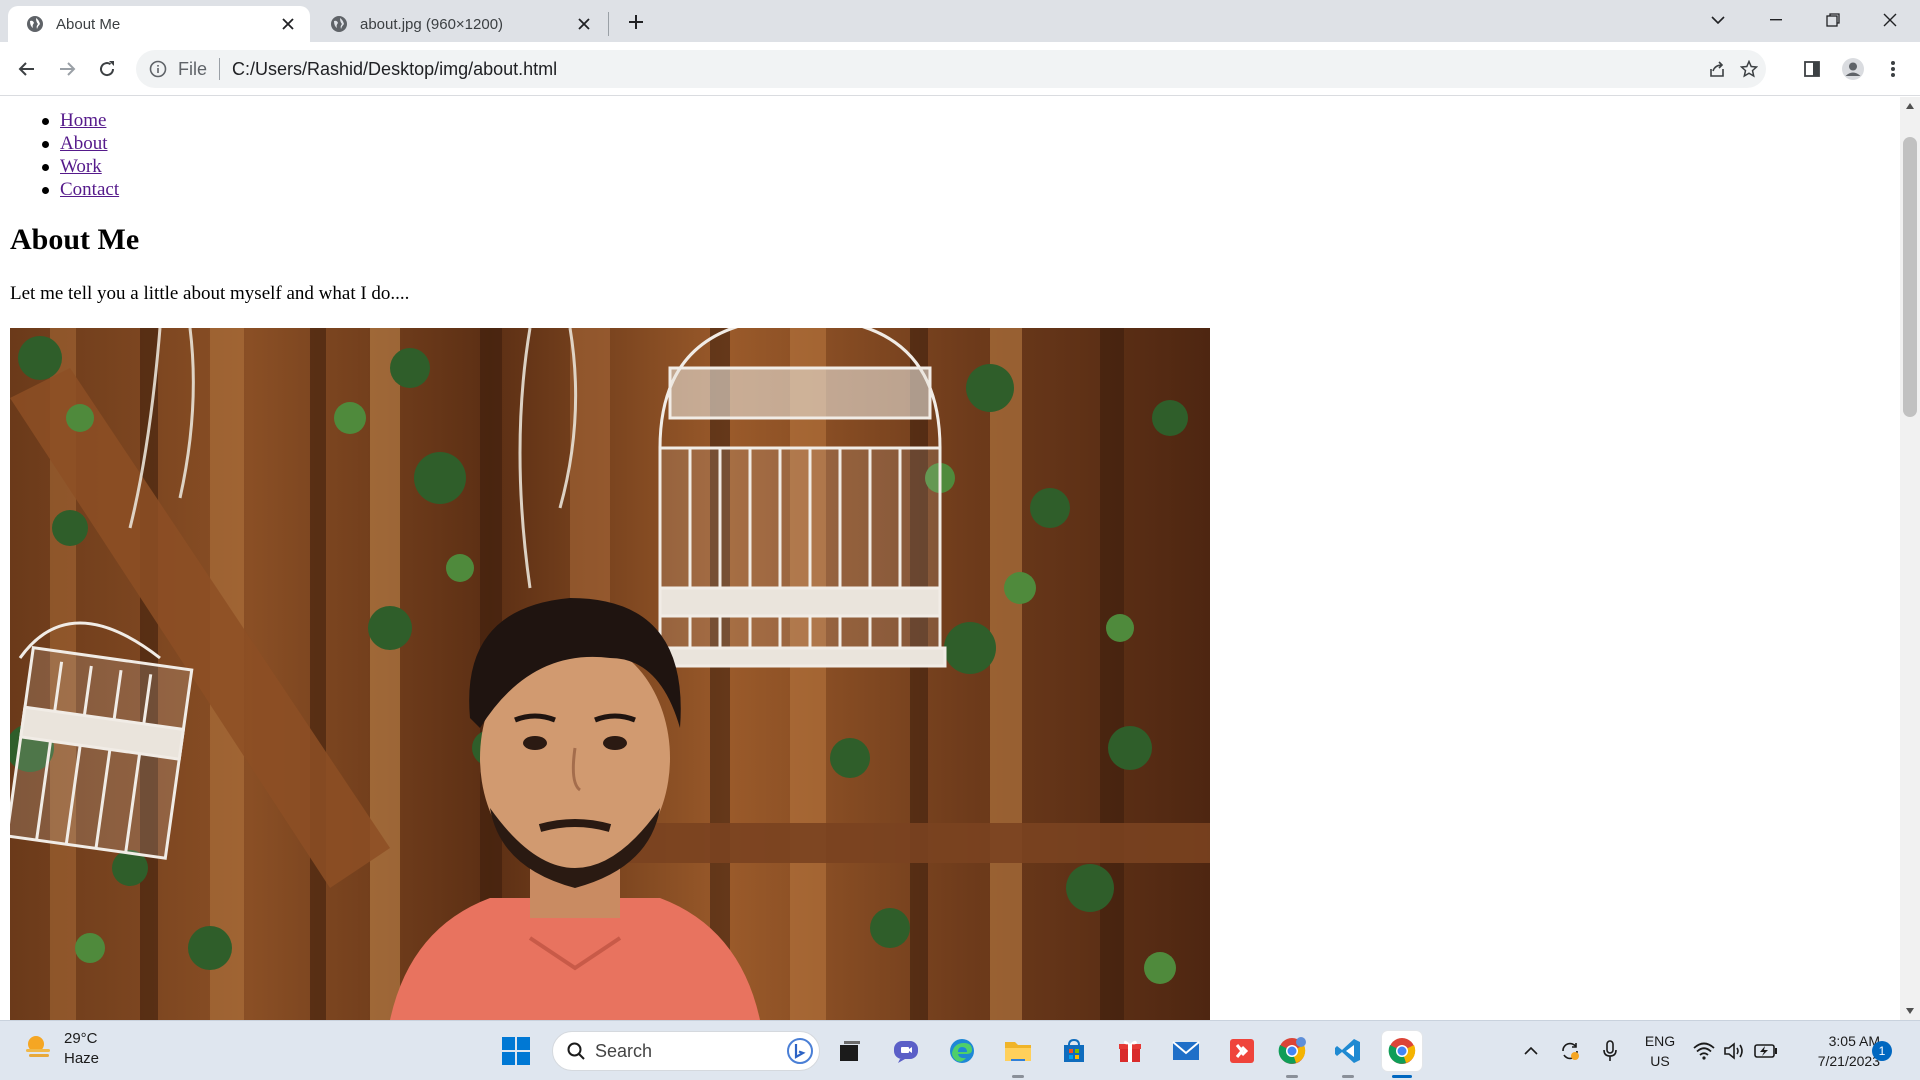 The width and height of the screenshot is (1920, 1080). Describe the element at coordinates (906, 1051) in the screenshot. I see `teams-chat-icon` at that location.